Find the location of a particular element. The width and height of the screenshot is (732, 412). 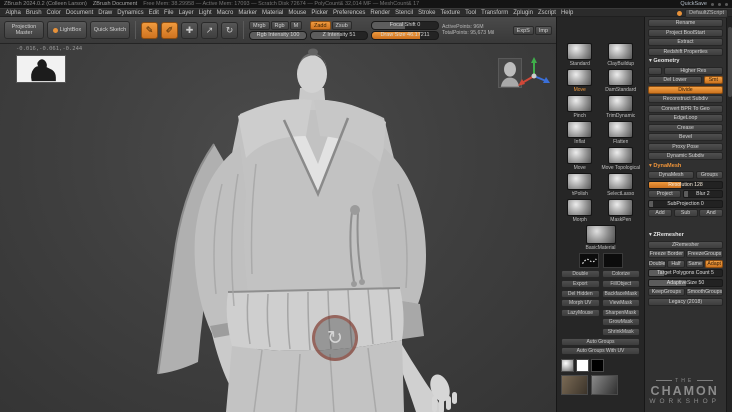

auto-groups-with-uv-button: Auto Groups With UV is located at coordinates (600, 351).